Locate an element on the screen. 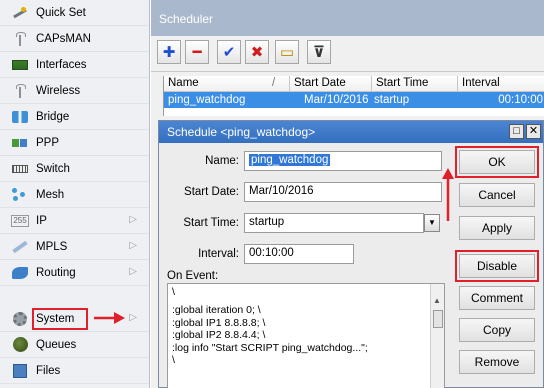 This screenshot has height=388, width=544. sidebar-item-bridge: Bridge is located at coordinates (74, 117).